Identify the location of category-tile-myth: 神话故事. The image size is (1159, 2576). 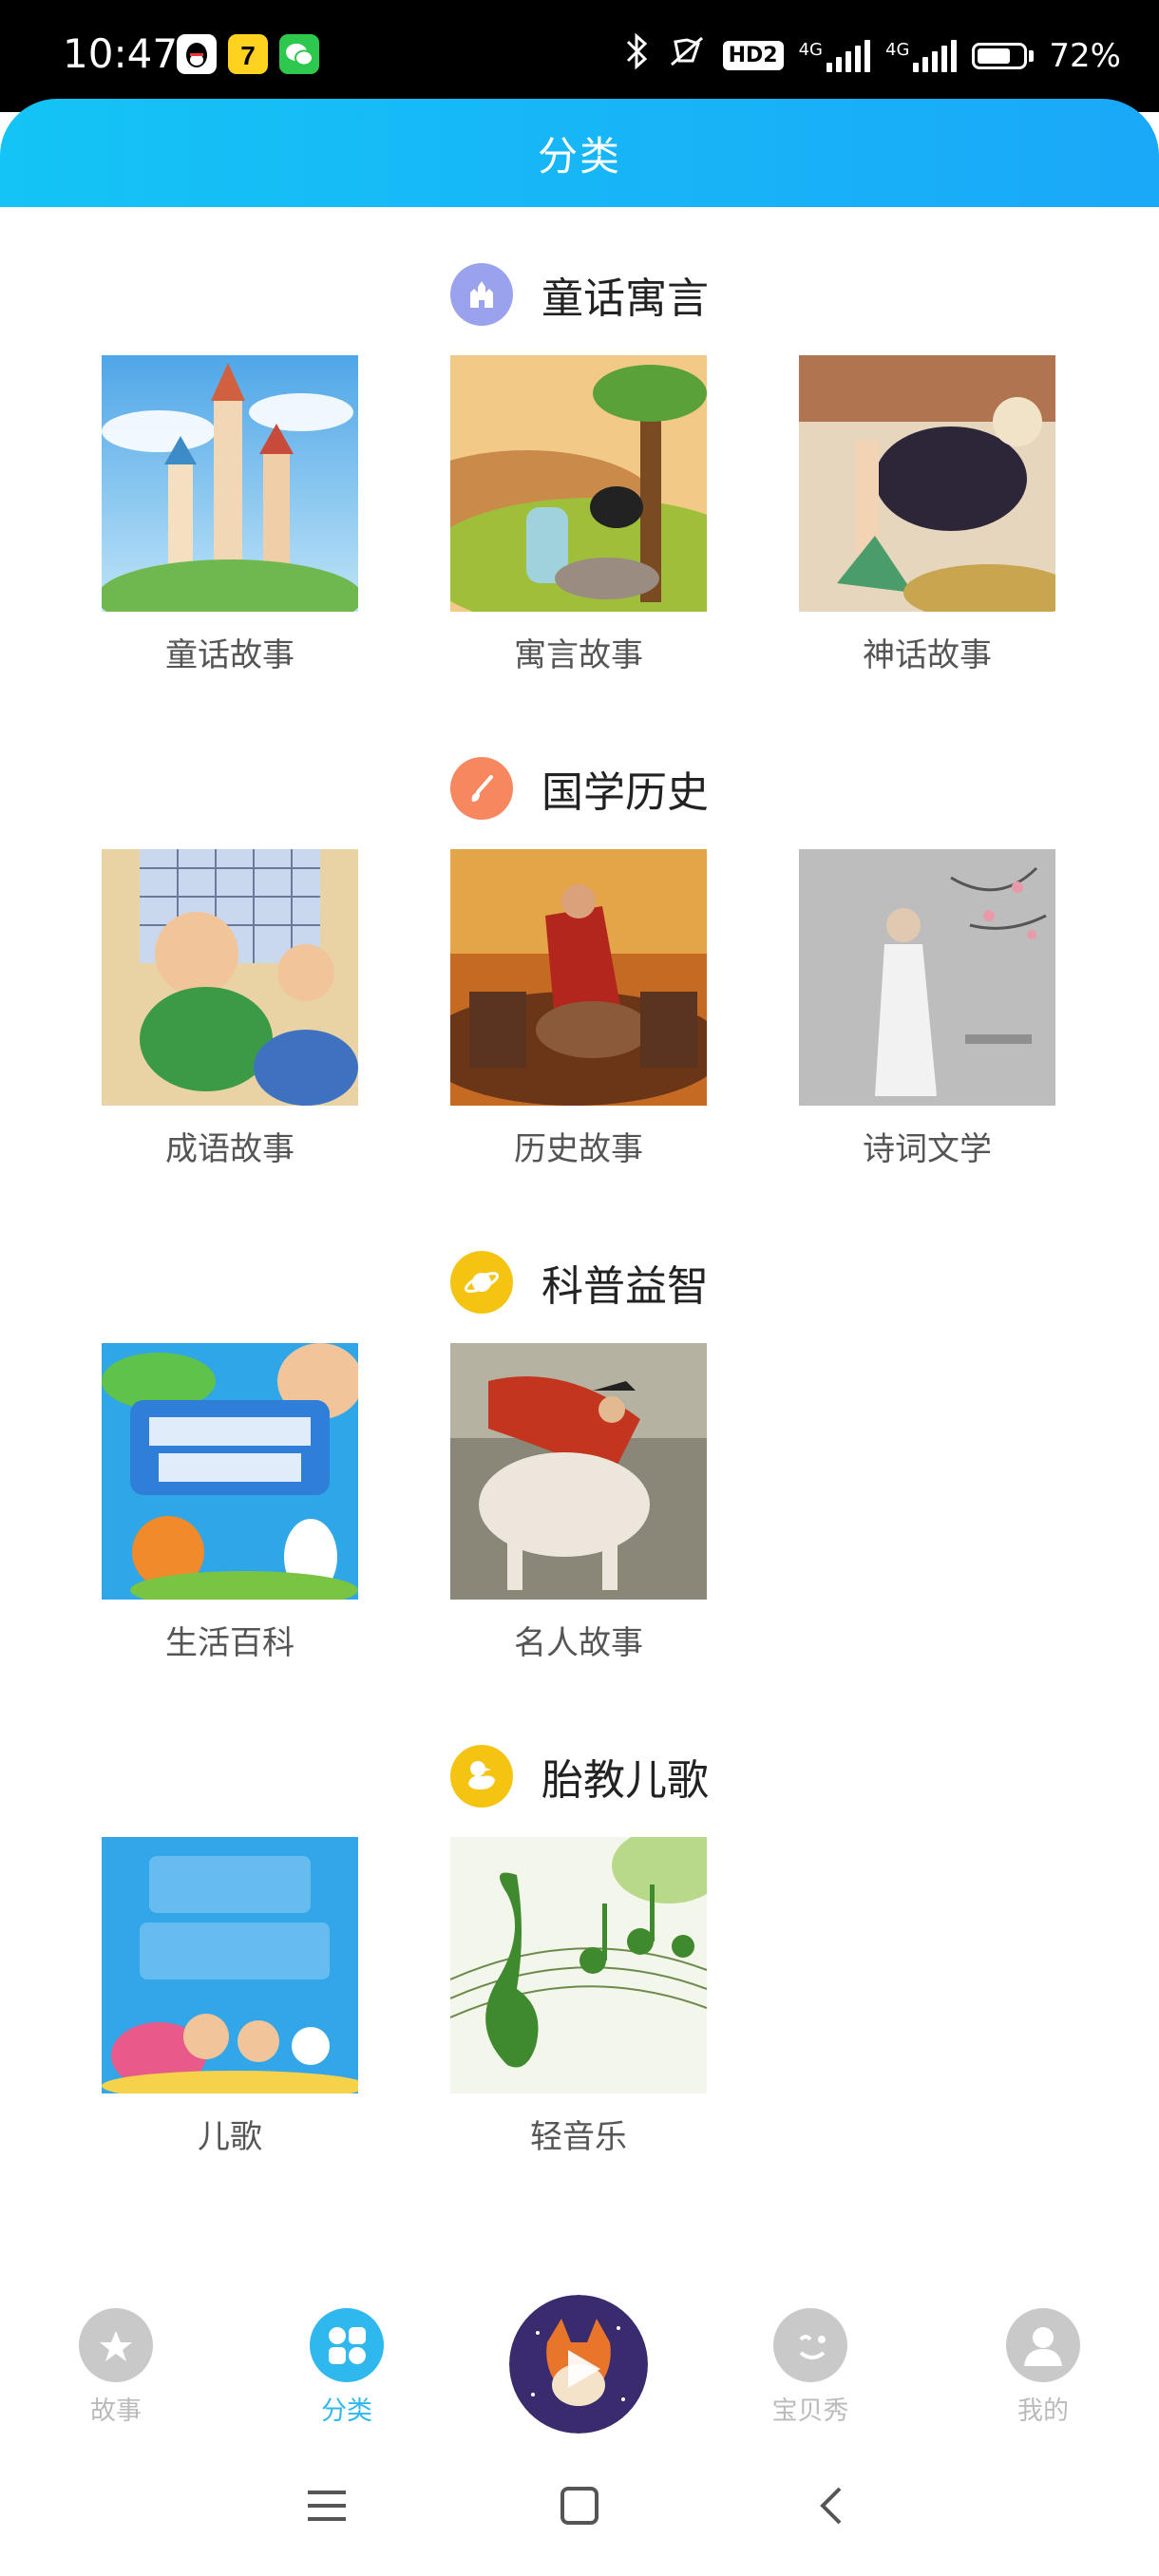
(927, 515).